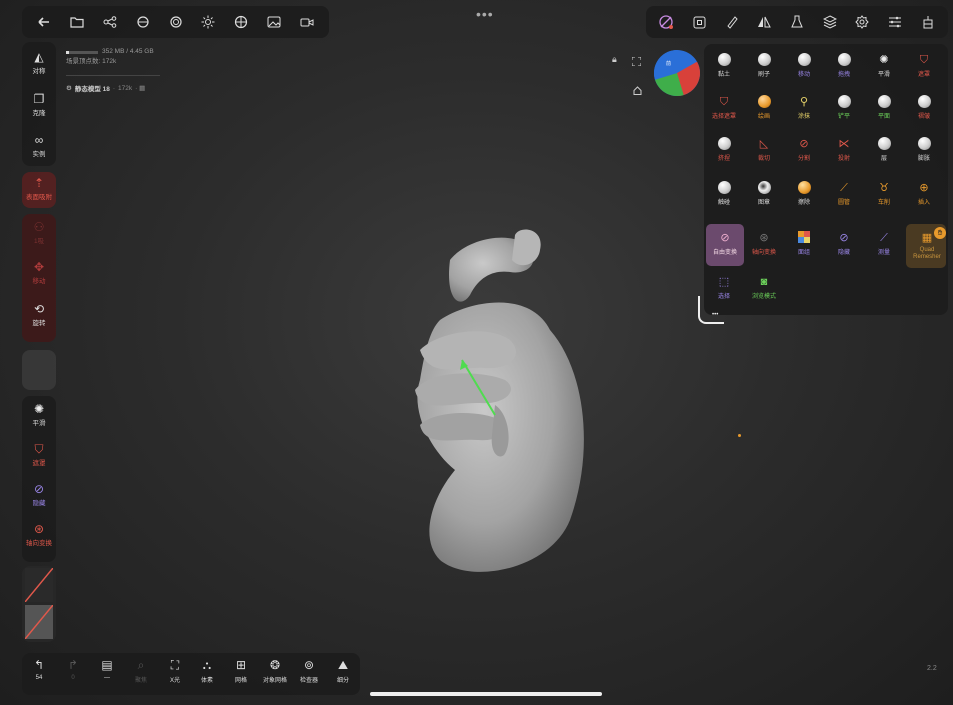  Describe the element at coordinates (731, 22) in the screenshot. I see `brush-icon` at that location.